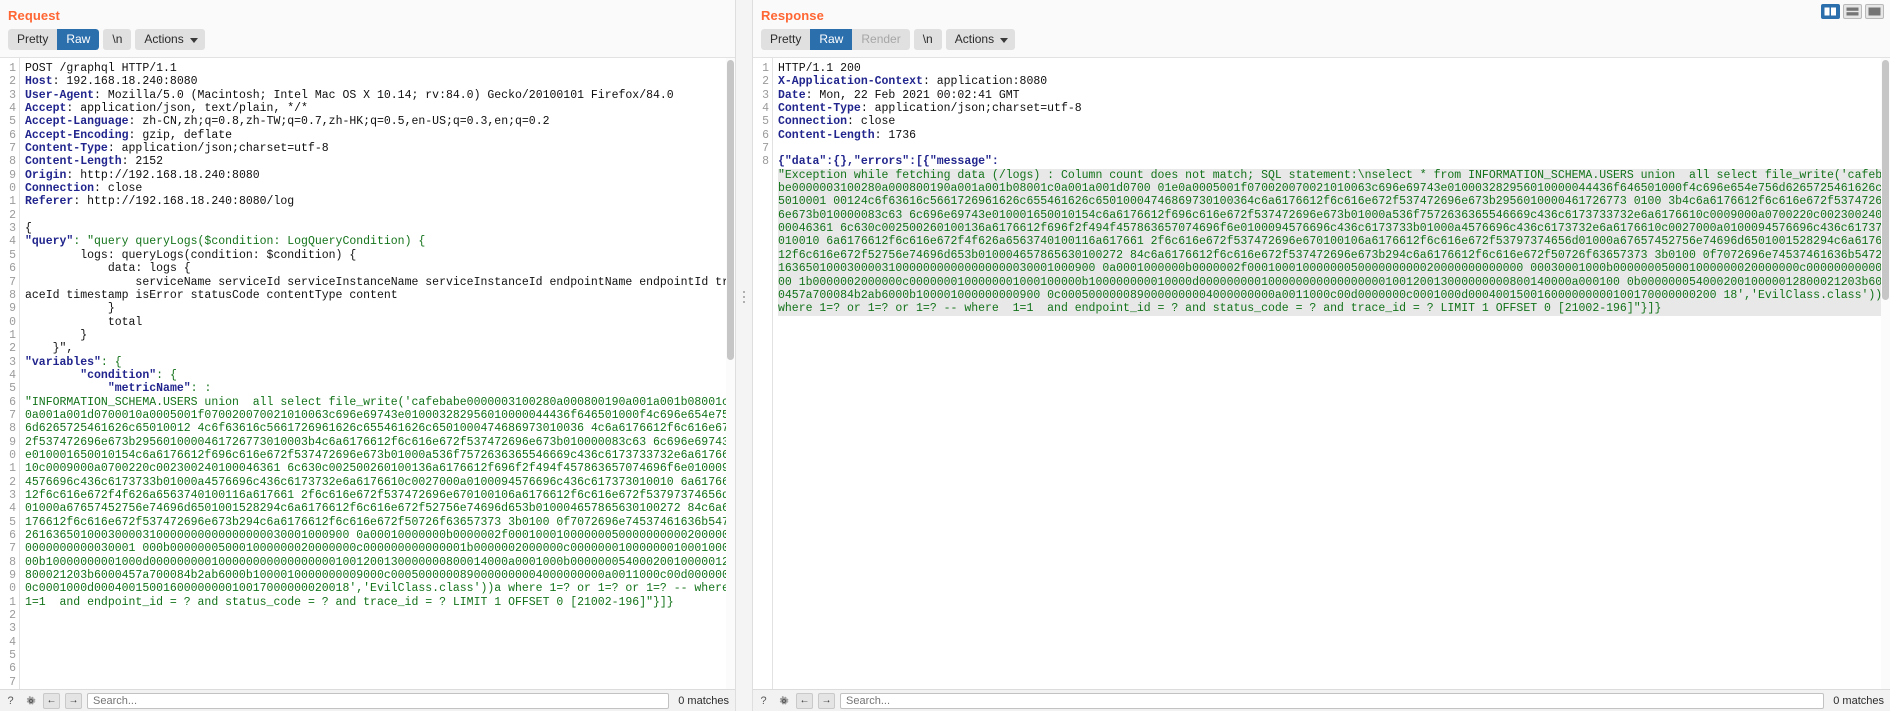 This screenshot has height=711, width=1890. Describe the element at coordinates (744, 355) in the screenshot. I see `panel-splitter` at that location.